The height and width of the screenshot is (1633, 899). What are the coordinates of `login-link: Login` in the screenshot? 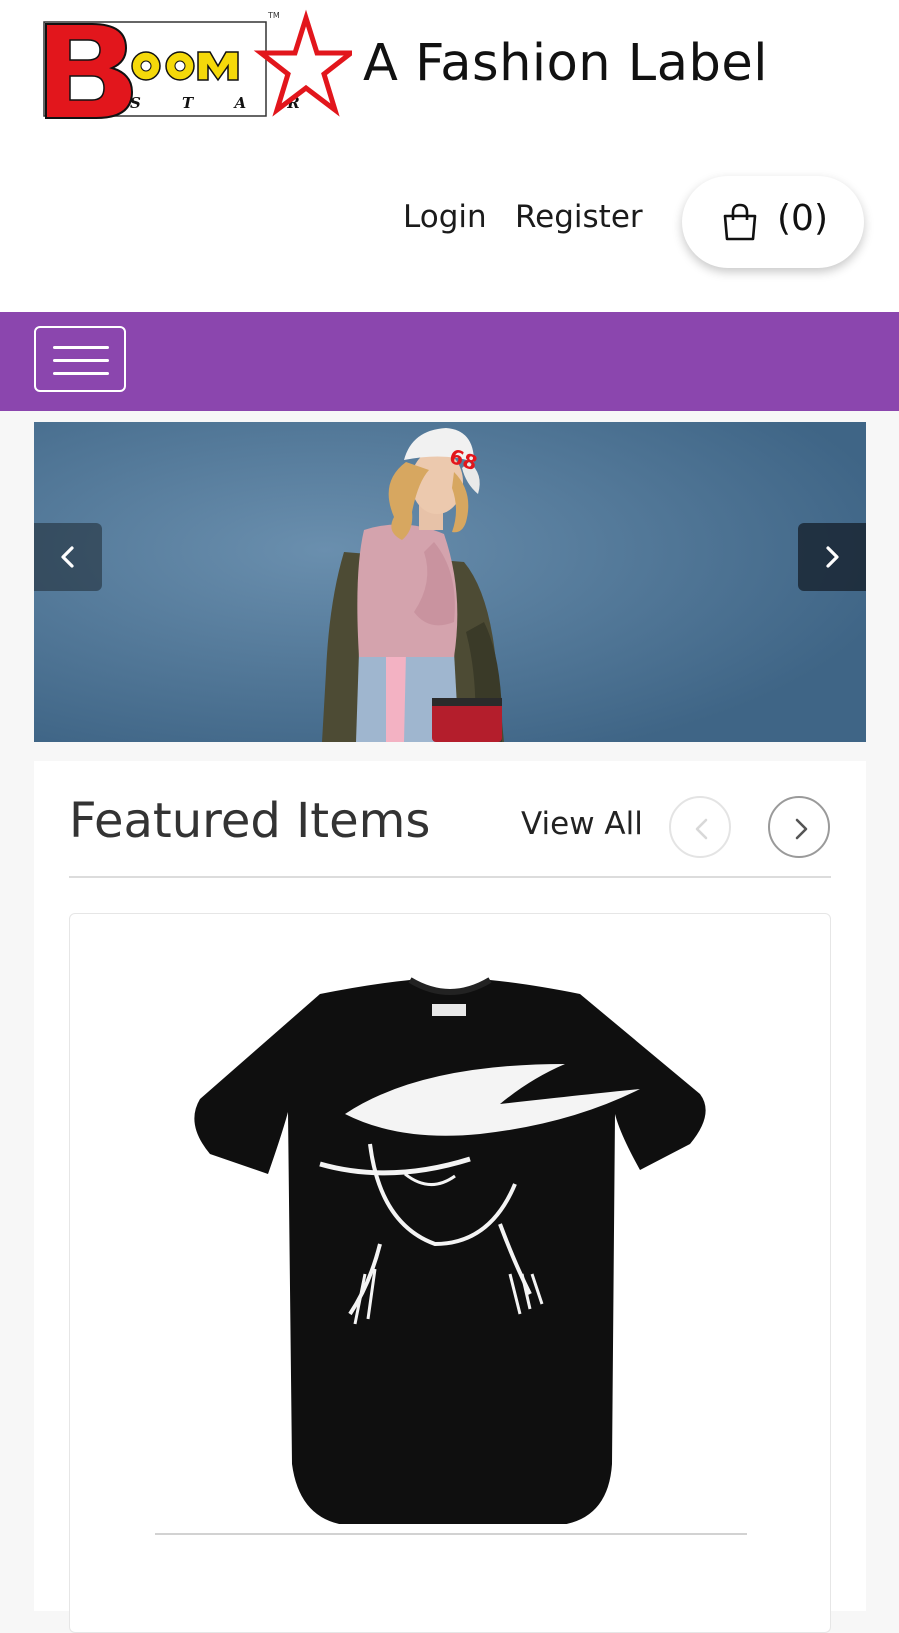 It's located at (445, 217).